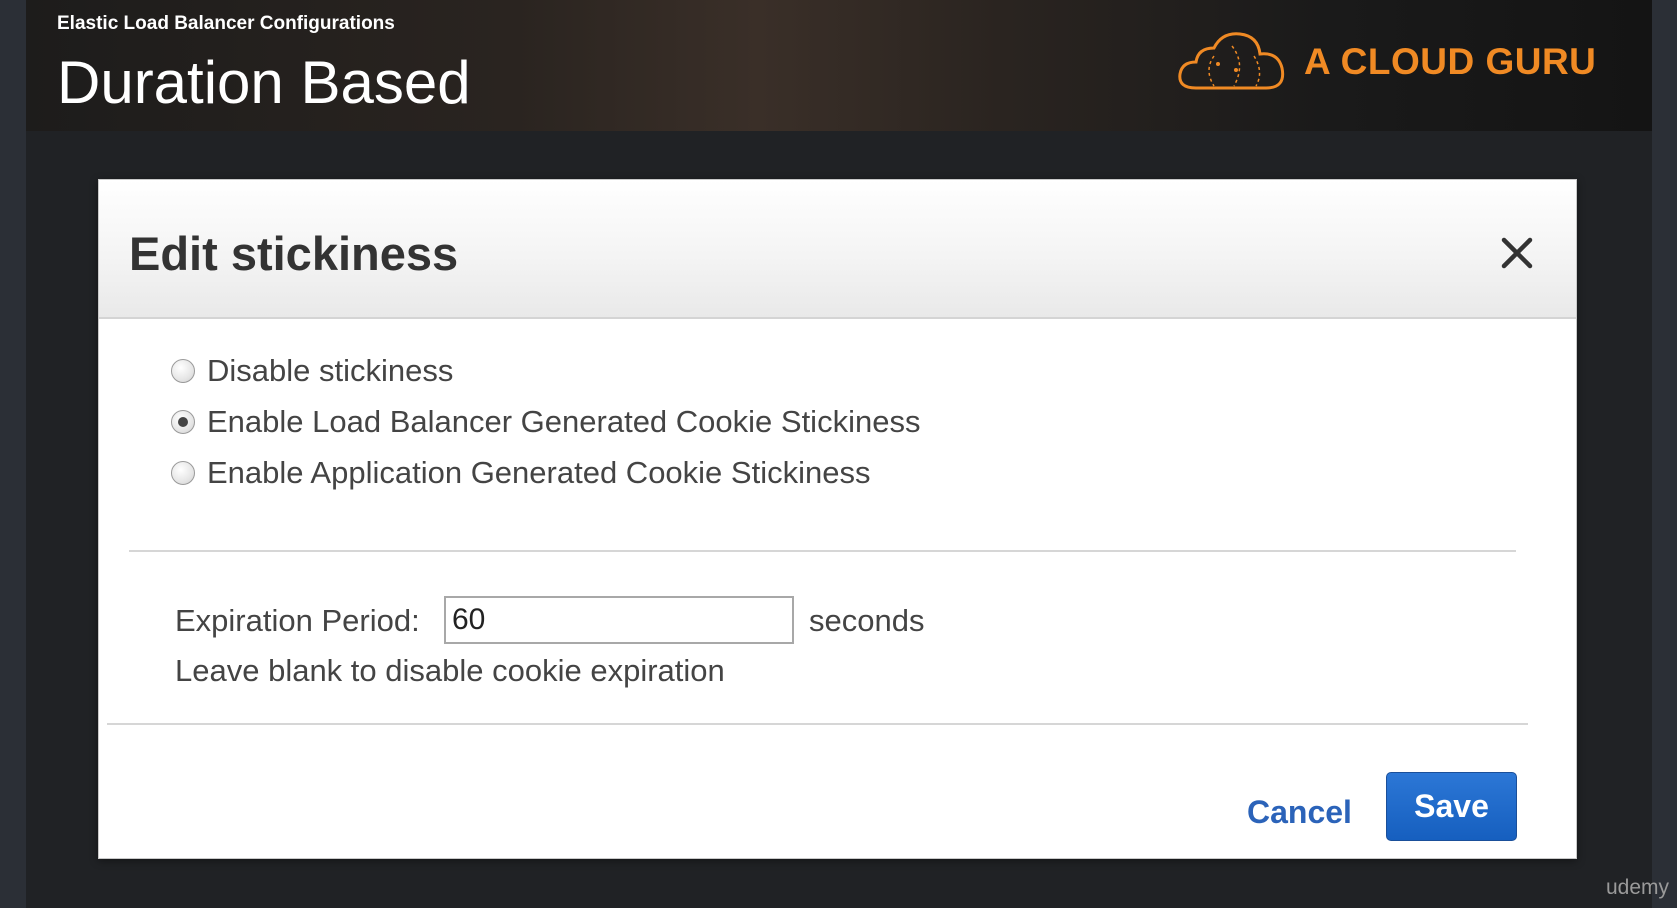  I want to click on close-icon, so click(1517, 253).